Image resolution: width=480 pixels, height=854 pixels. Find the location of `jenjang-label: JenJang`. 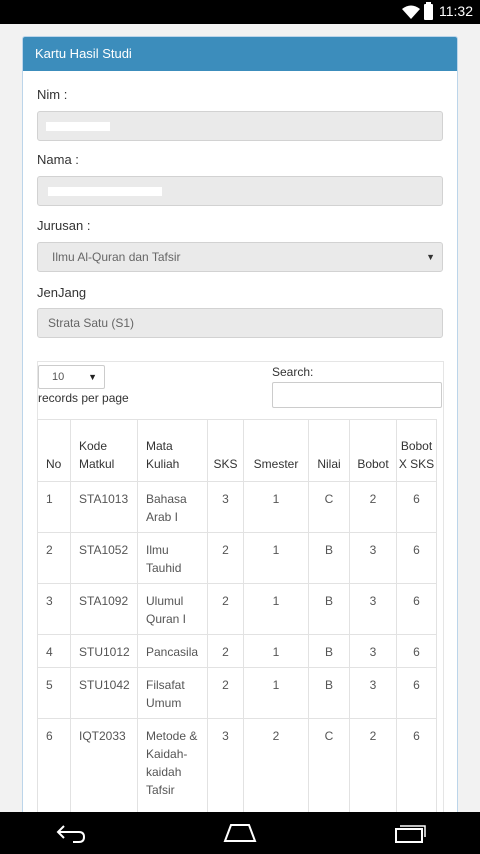

jenjang-label: JenJang is located at coordinates (62, 292).